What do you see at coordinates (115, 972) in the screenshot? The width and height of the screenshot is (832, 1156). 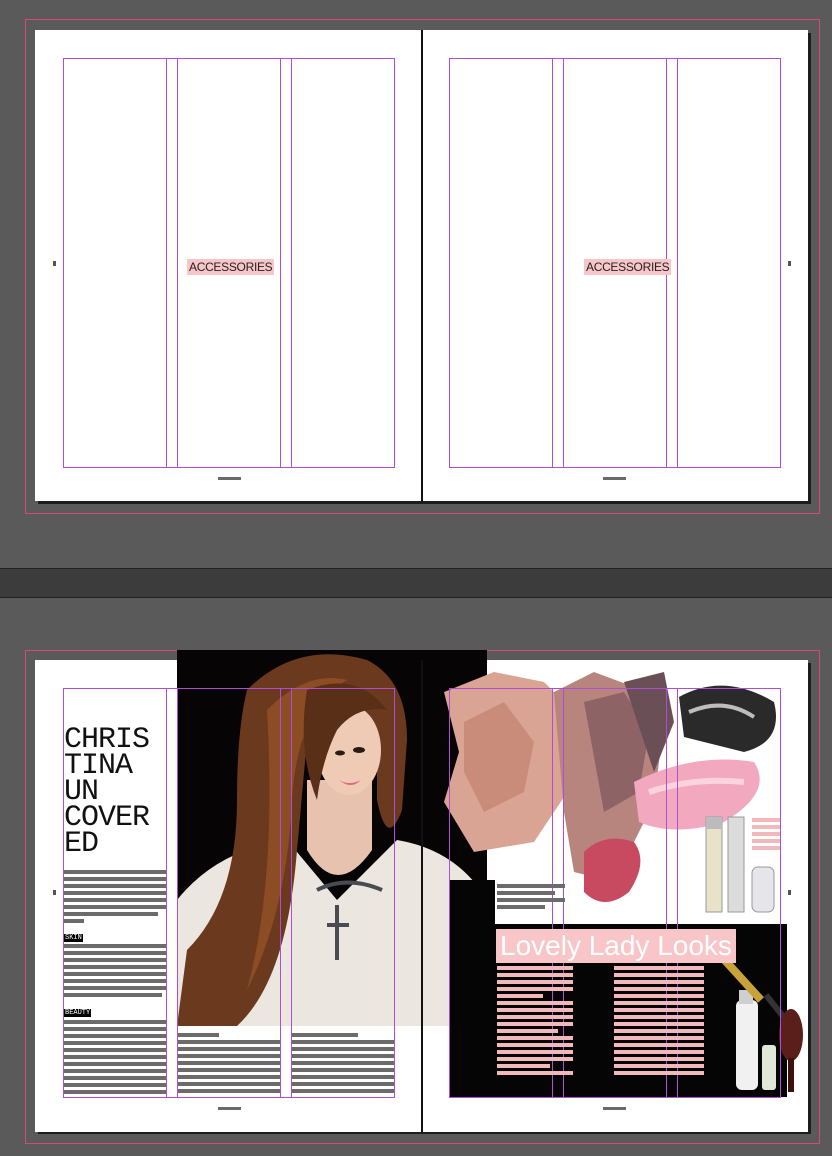 I see `body-text-skin` at bounding box center [115, 972].